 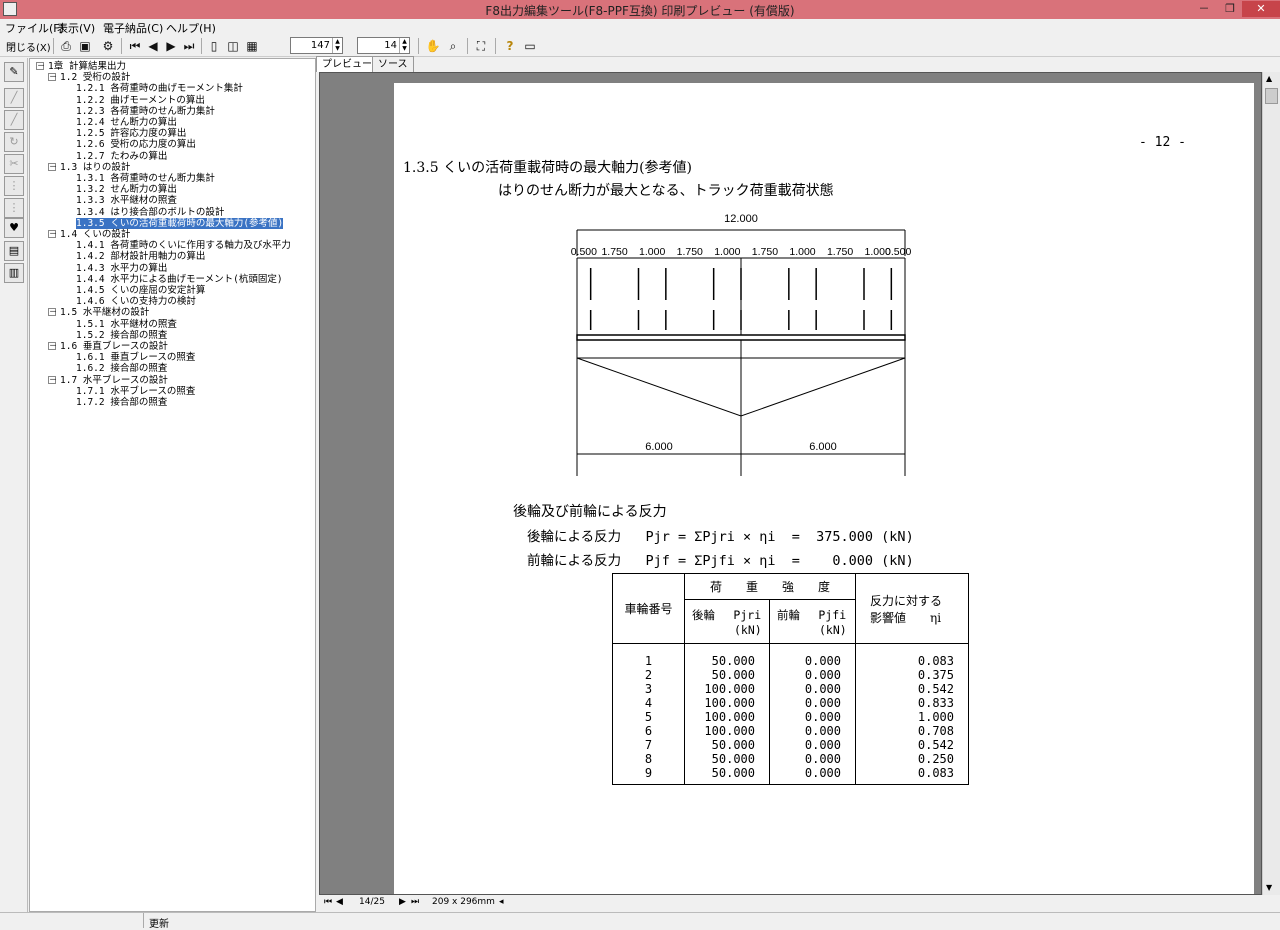 What do you see at coordinates (741, 219) in the screenshot?
I see `total-span-label: 12.000` at bounding box center [741, 219].